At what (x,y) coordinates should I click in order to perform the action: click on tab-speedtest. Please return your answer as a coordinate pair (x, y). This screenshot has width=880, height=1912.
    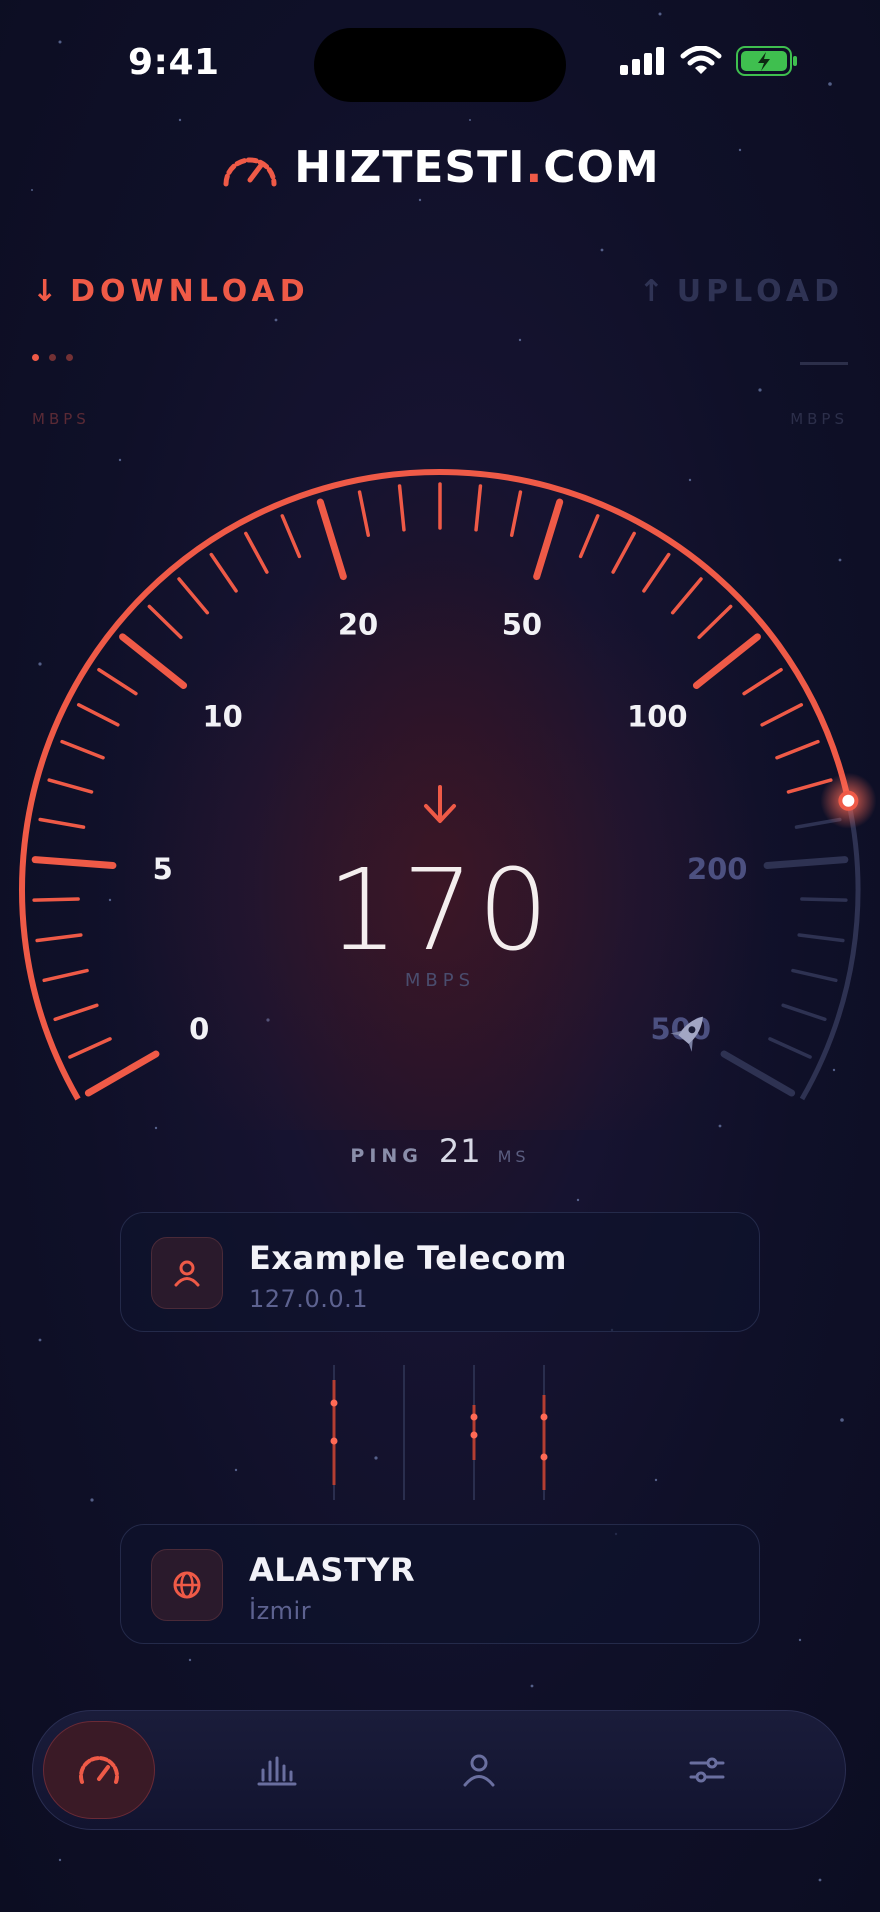
    Looking at the image, I should click on (99, 1770).